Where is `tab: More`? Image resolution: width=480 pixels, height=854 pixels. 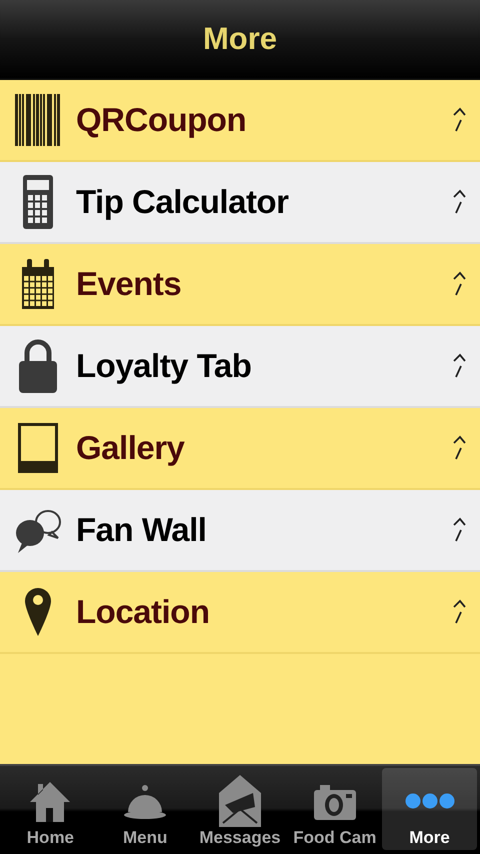
tab: More is located at coordinates (429, 809).